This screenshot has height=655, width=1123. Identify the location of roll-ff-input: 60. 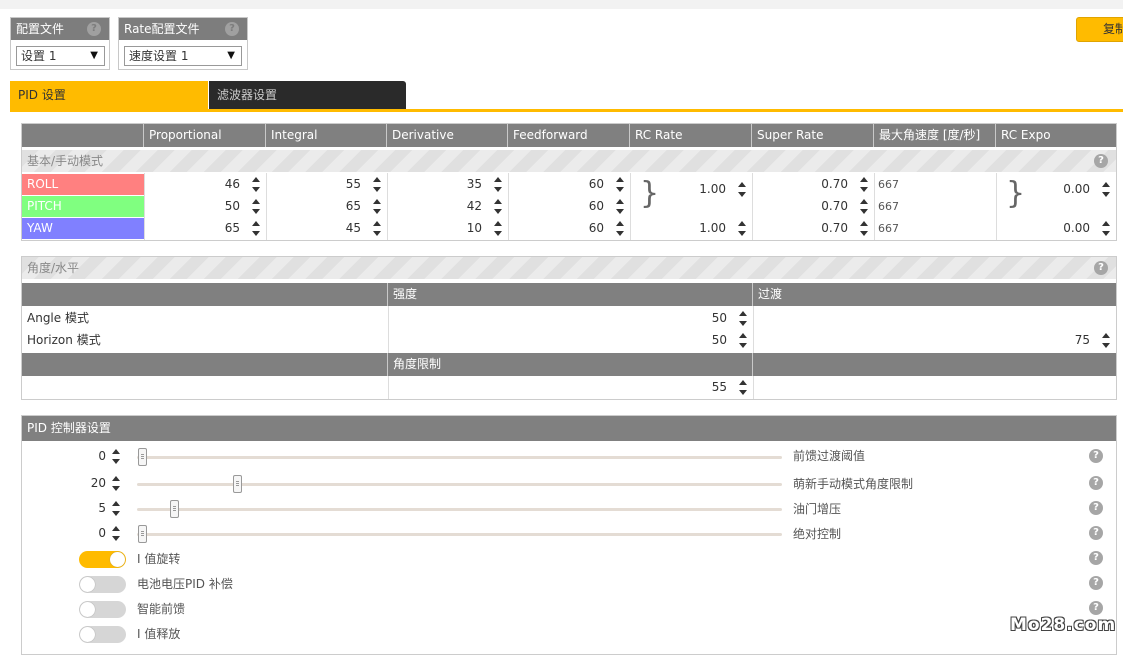
(569, 184).